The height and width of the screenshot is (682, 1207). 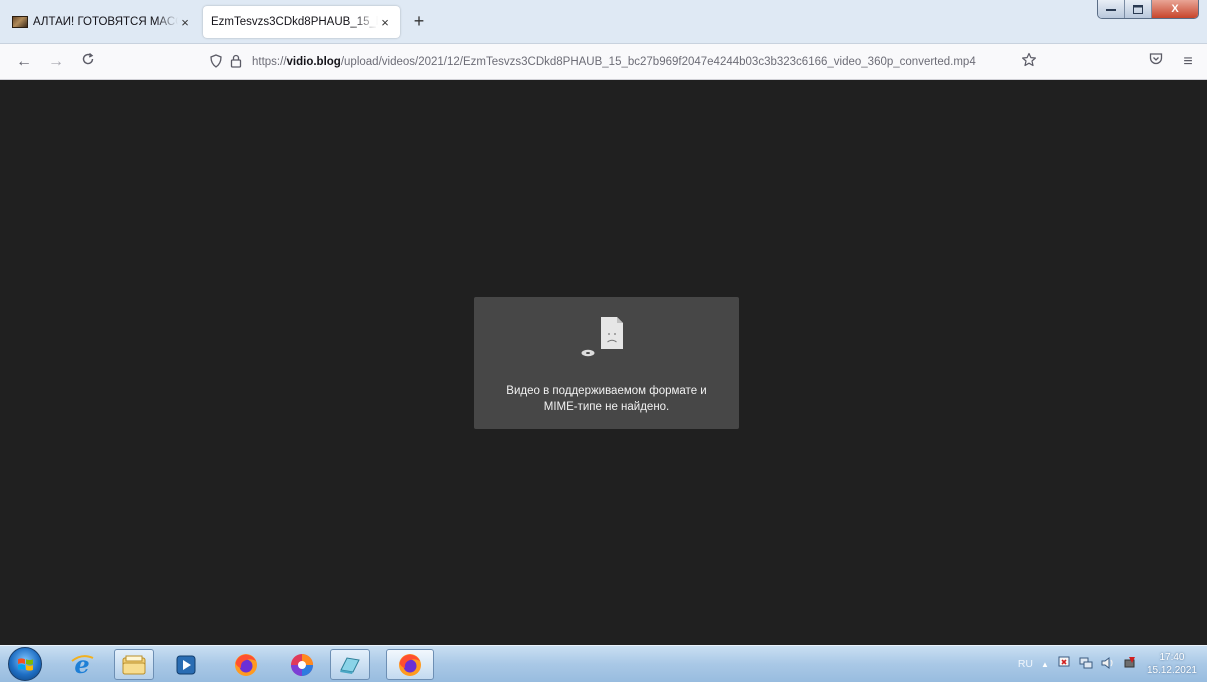 What do you see at coordinates (20, 22) in the screenshot?
I see `tab-favicon` at bounding box center [20, 22].